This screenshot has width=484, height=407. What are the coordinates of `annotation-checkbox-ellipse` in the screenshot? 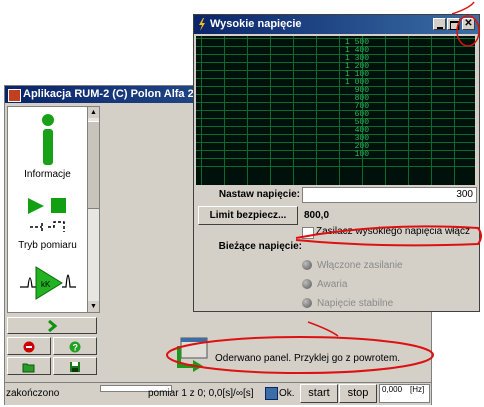 It's located at (388, 236).